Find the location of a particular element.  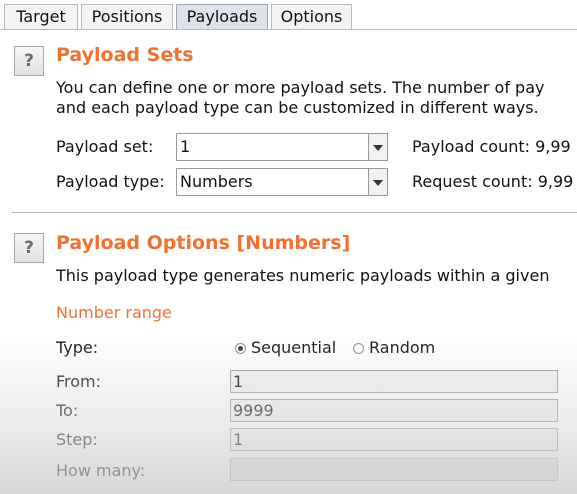

section-divider is located at coordinates (294, 212).